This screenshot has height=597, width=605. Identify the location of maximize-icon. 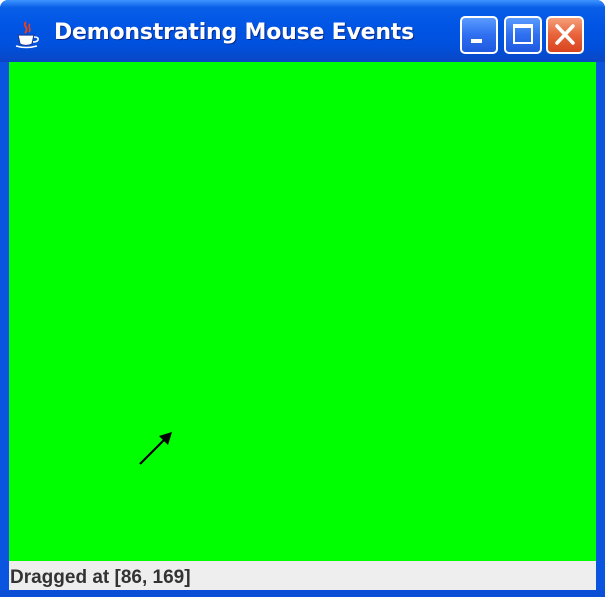
(523, 34).